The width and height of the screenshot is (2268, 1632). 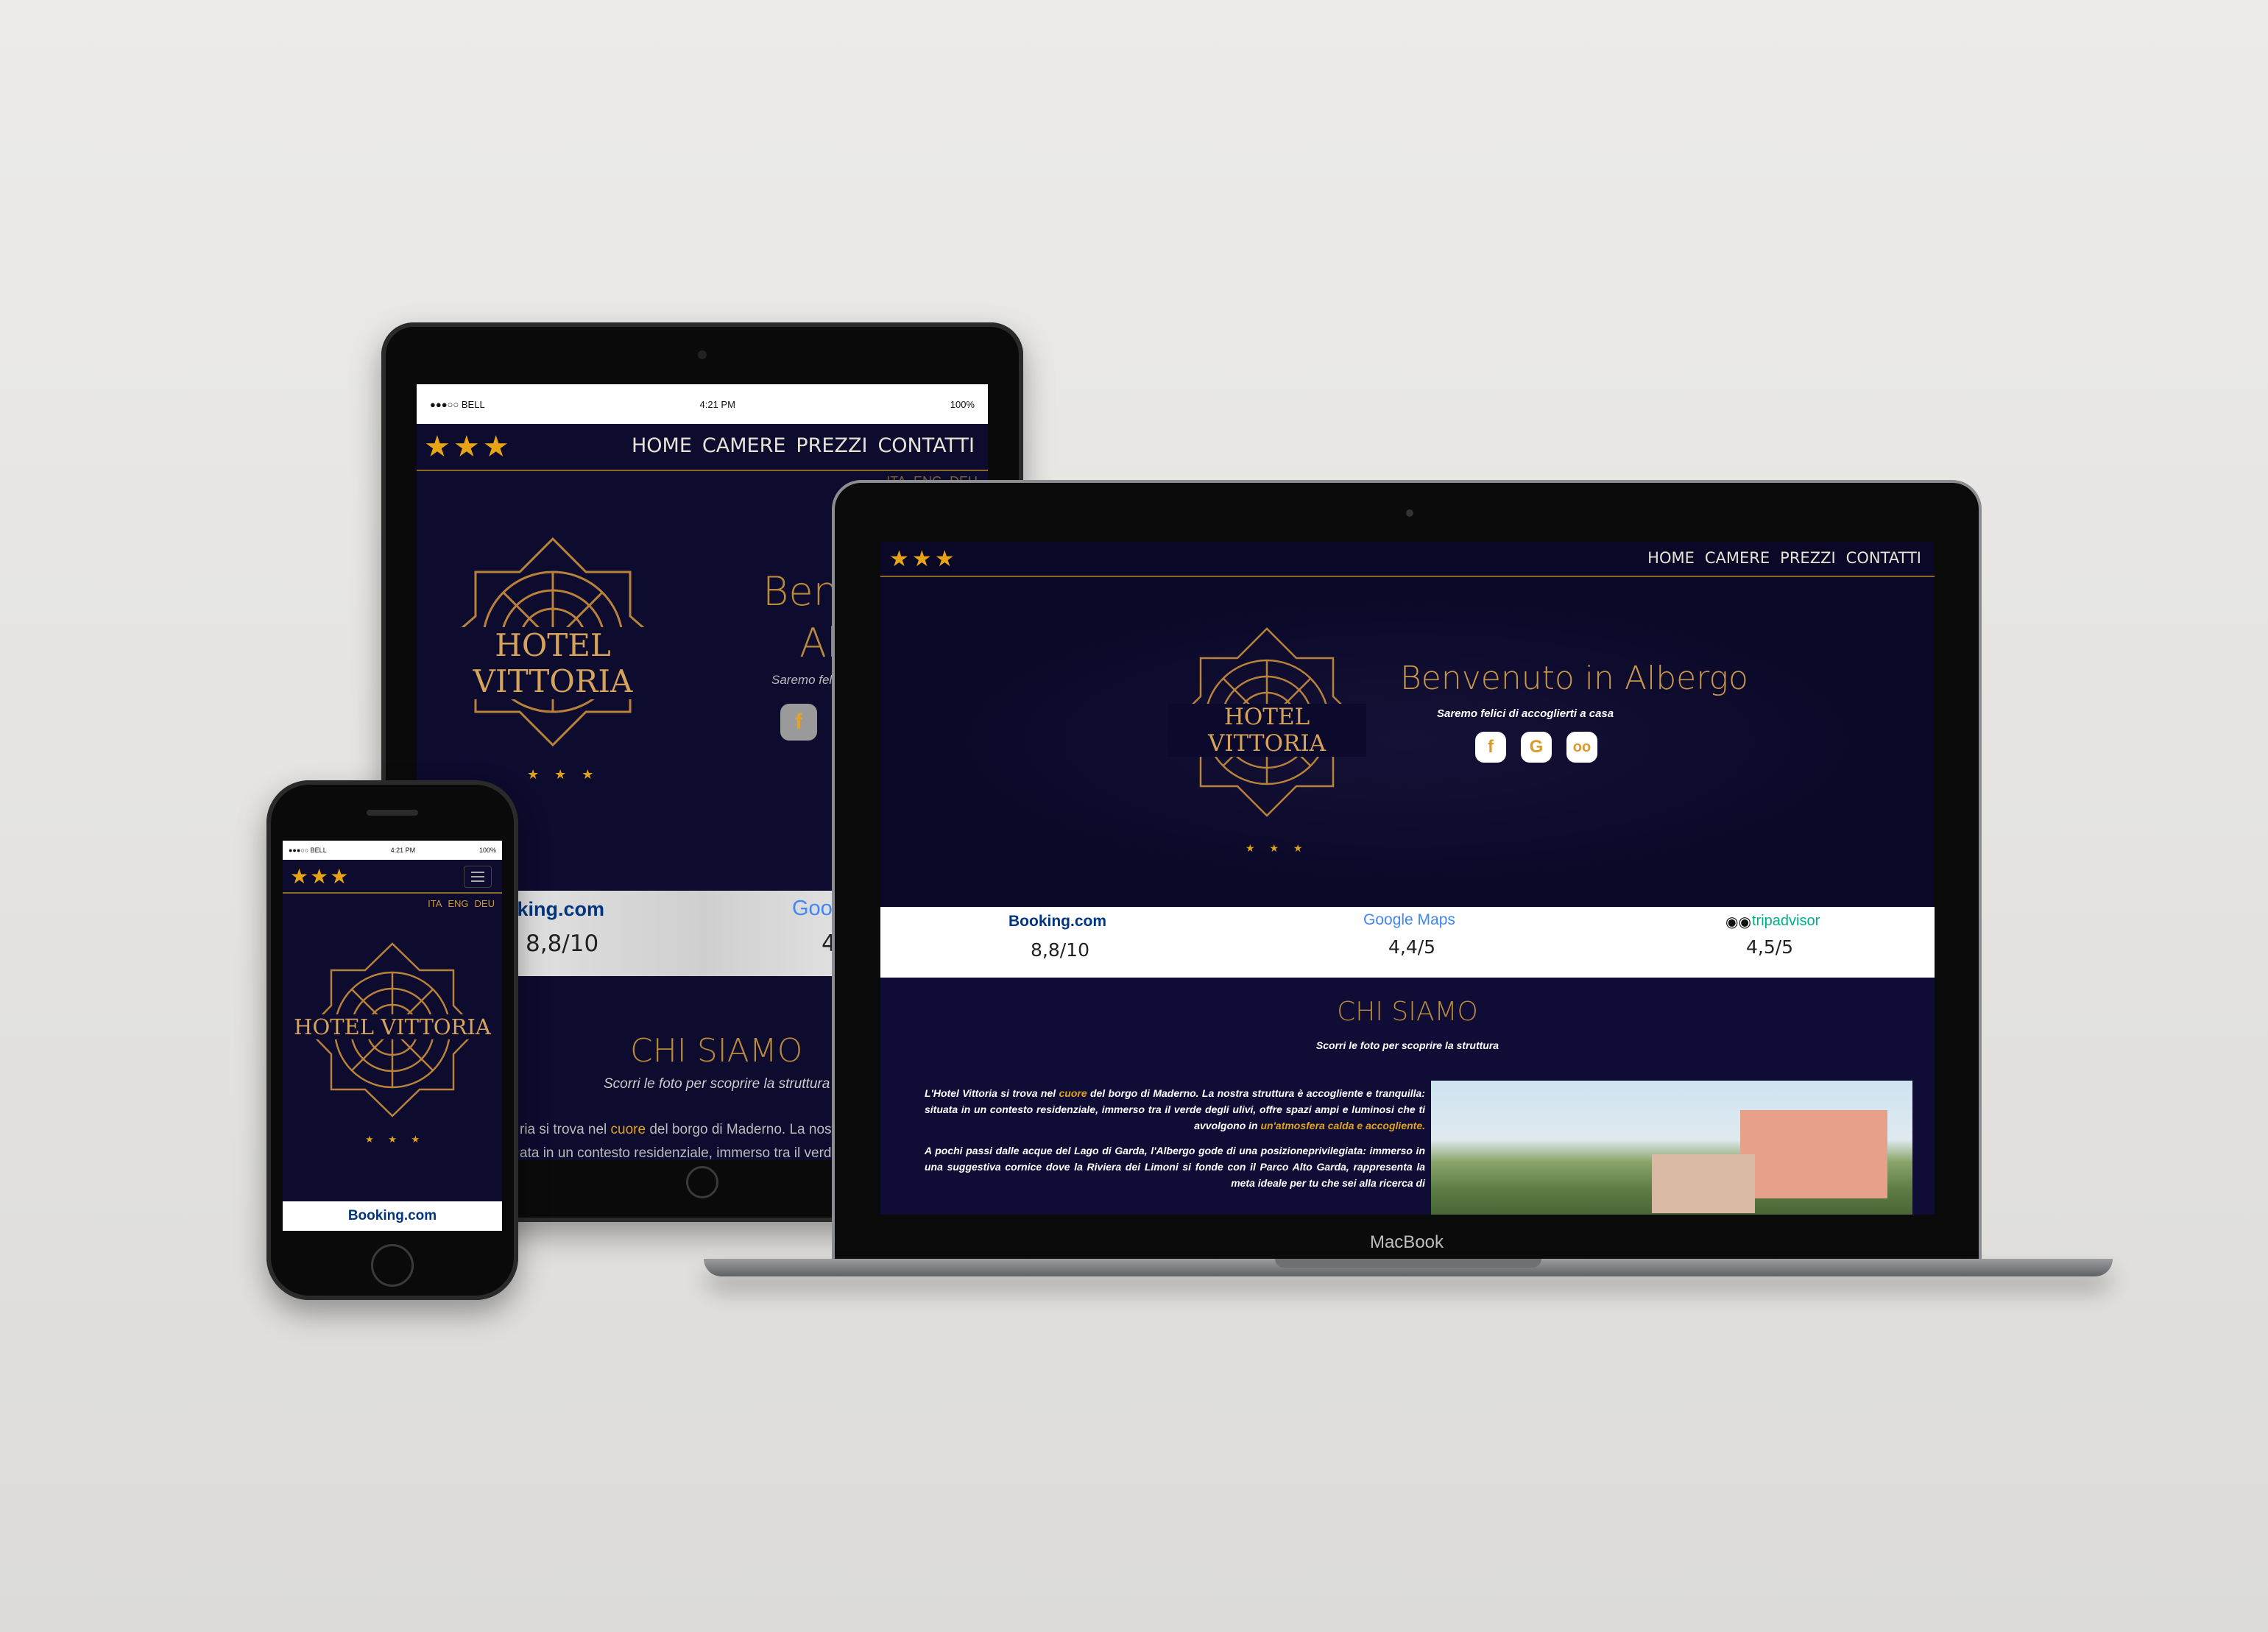 I want to click on phone-logo-stars: ★ ★ ★, so click(x=395, y=1139).